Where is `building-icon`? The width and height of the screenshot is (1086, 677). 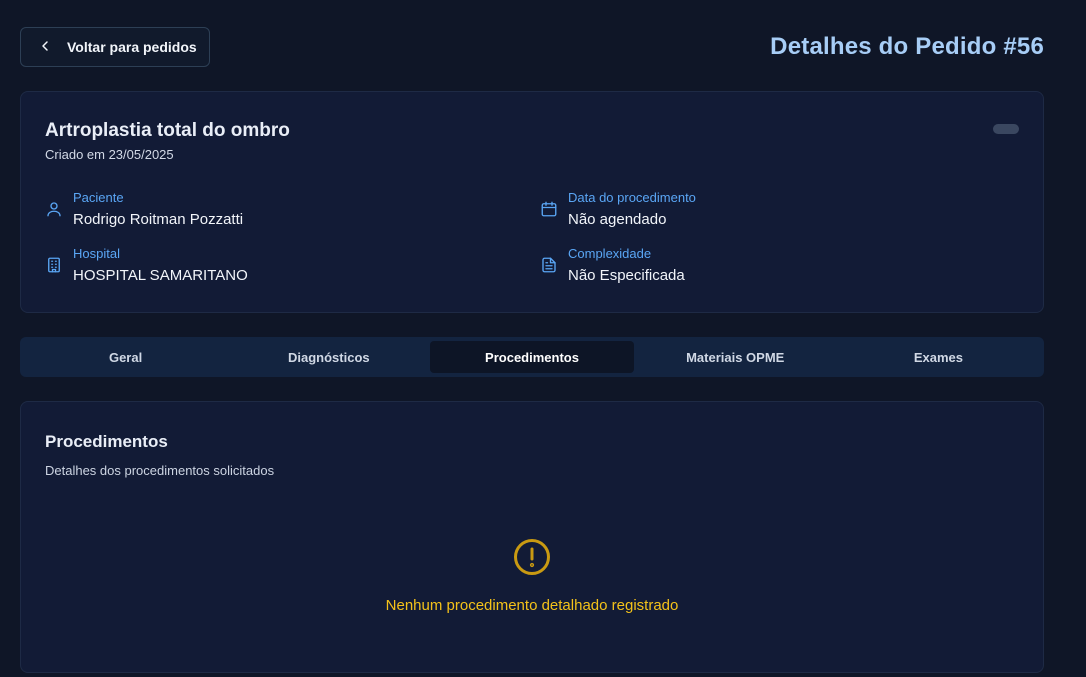
building-icon is located at coordinates (54, 265).